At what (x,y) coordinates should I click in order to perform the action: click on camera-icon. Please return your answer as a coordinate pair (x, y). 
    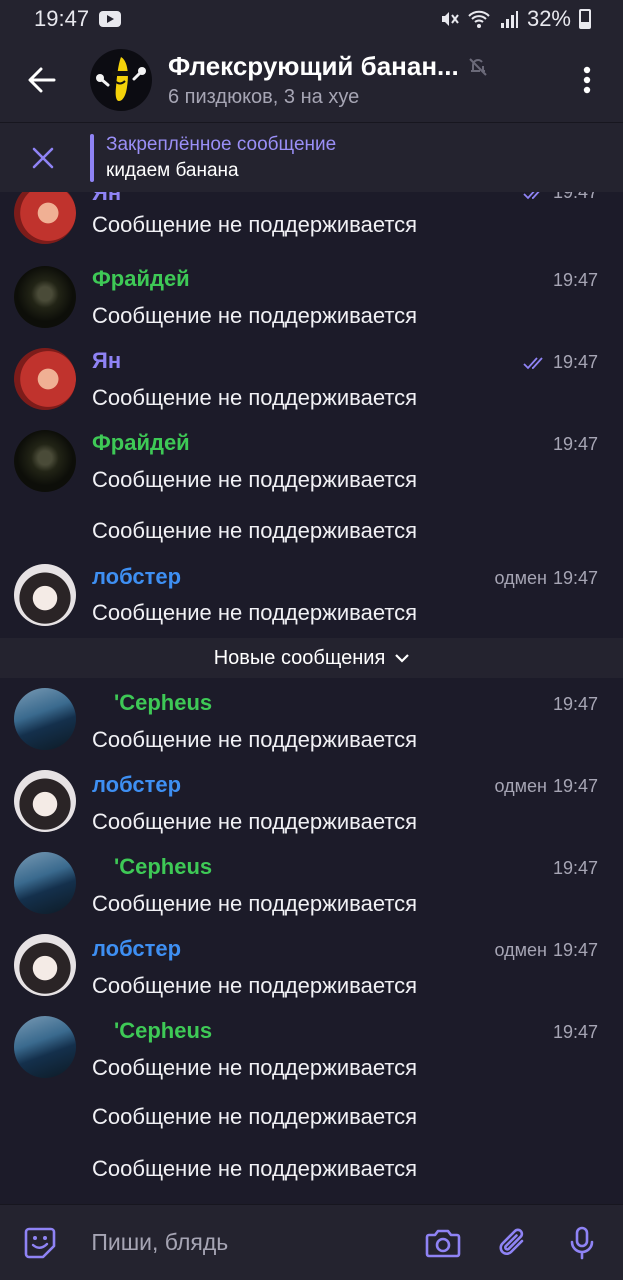
    Looking at the image, I should click on (443, 1243).